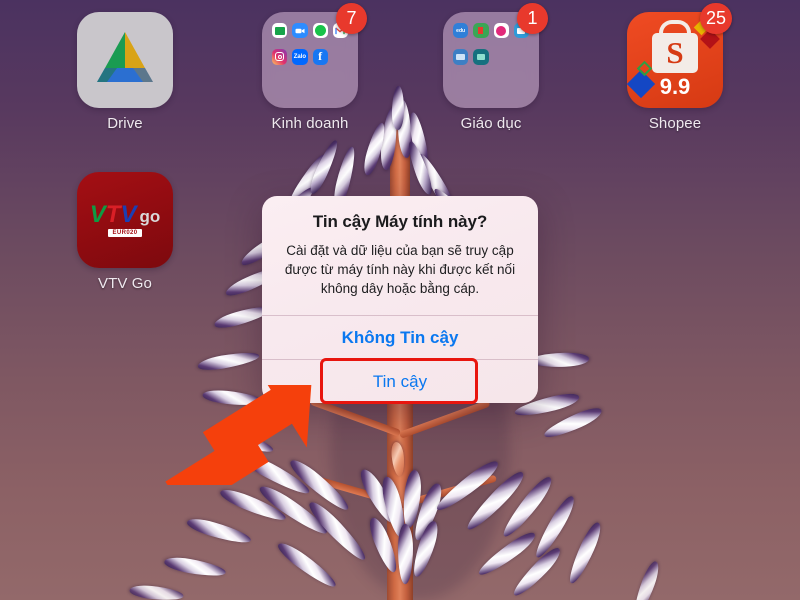  Describe the element at coordinates (675, 86) in the screenshot. I see `shopee-promo-label: 9.9` at that location.